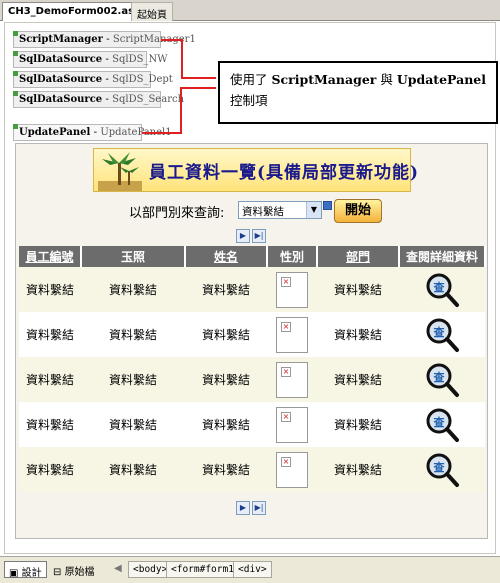 This screenshot has height=583, width=500. What do you see at coordinates (61, 39) in the screenshot?
I see `control-type: ScriptManager` at bounding box center [61, 39].